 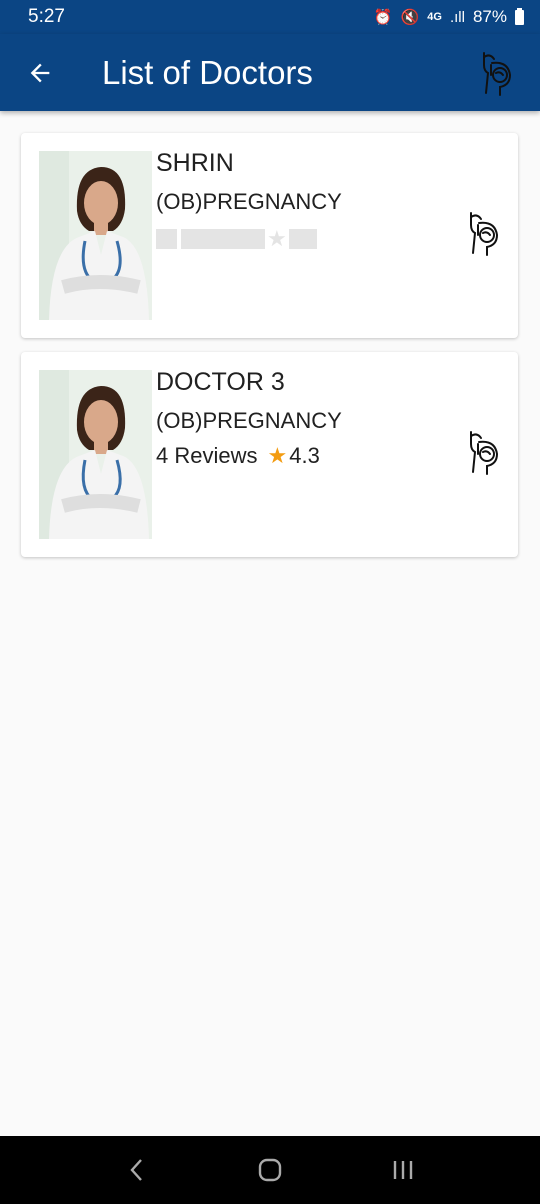 I want to click on page-title: List of Doctors, so click(x=207, y=72).